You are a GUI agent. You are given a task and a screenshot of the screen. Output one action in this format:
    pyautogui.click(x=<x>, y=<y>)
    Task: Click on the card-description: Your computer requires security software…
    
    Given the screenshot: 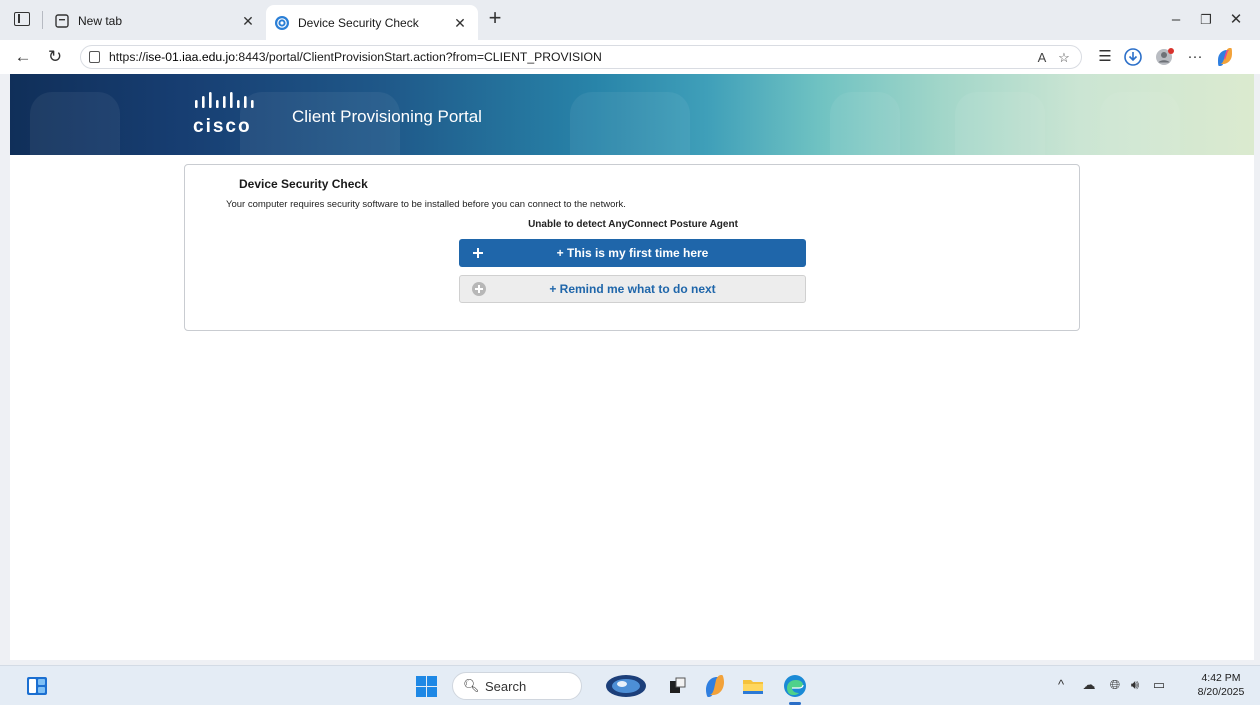 What is the action you would take?
    pyautogui.click(x=426, y=204)
    